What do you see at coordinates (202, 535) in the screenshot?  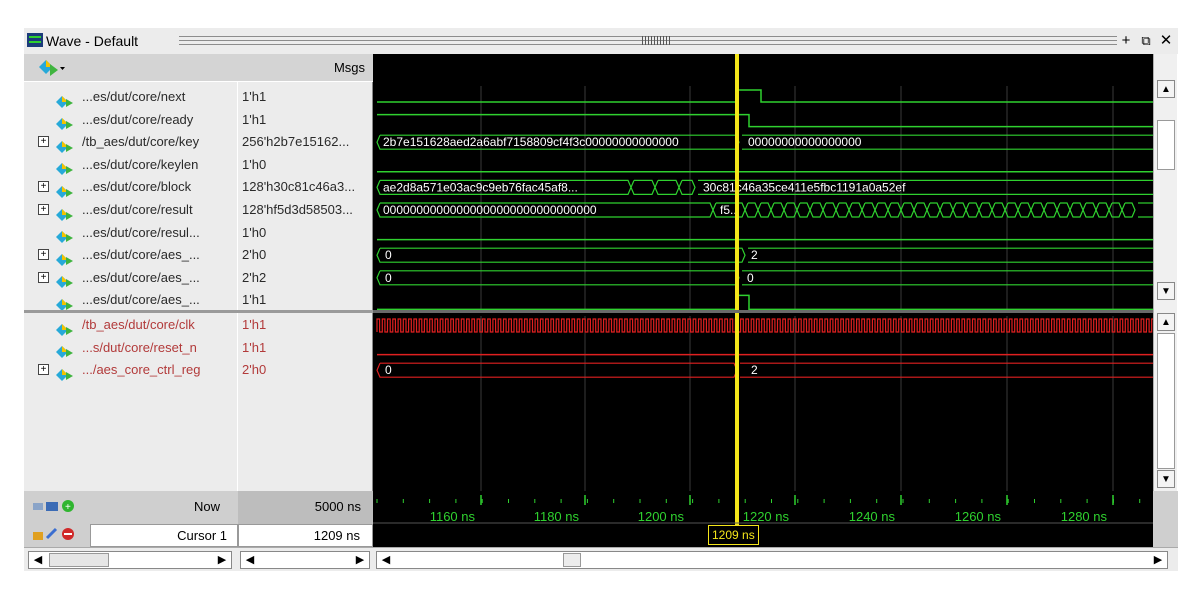 I see `cursor-label: Cursor 1` at bounding box center [202, 535].